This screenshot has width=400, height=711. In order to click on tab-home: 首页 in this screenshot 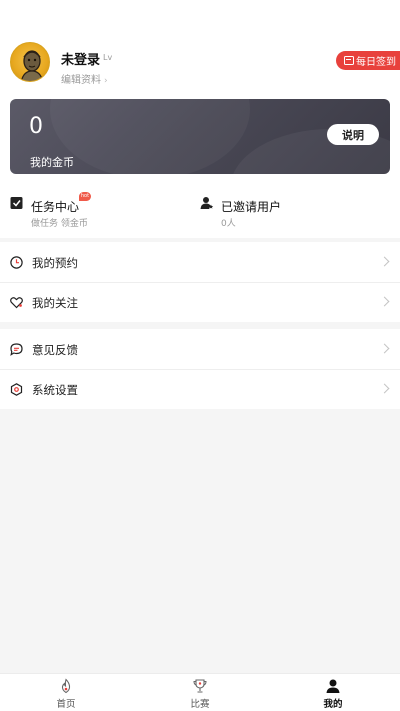, I will do `click(66, 692)`.